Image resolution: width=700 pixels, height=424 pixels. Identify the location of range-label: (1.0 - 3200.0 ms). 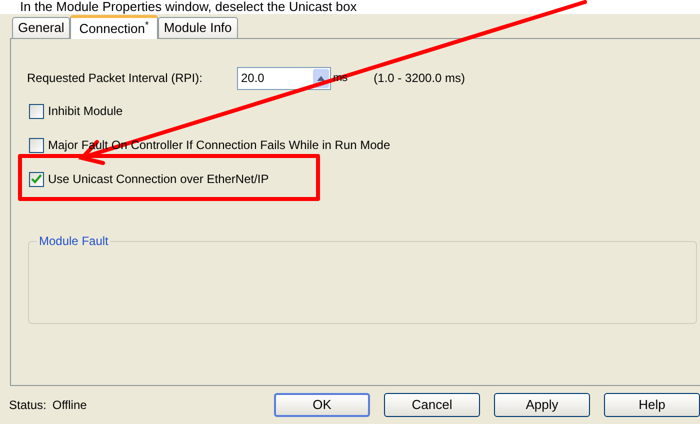
(420, 78).